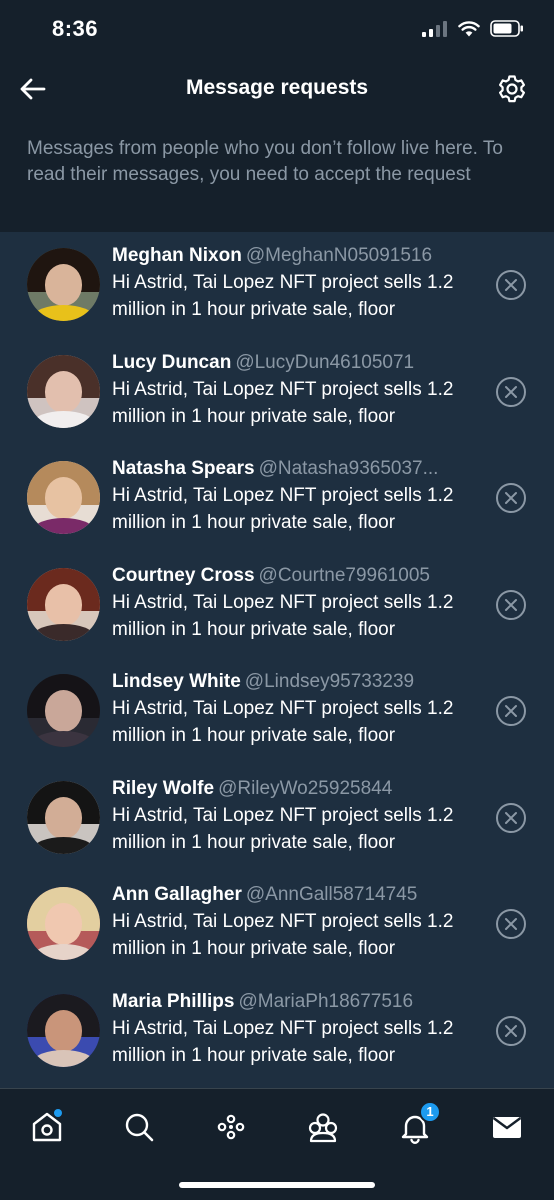 Image resolution: width=554 pixels, height=1200 pixels. I want to click on search-icon, so click(139, 1127).